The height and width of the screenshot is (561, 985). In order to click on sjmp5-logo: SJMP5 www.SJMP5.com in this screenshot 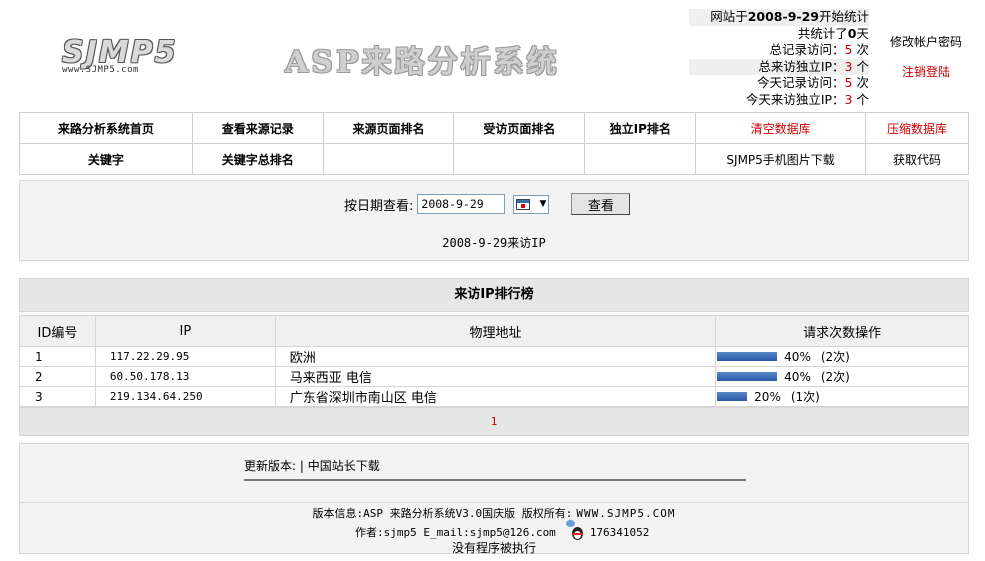, I will do `click(120, 56)`.